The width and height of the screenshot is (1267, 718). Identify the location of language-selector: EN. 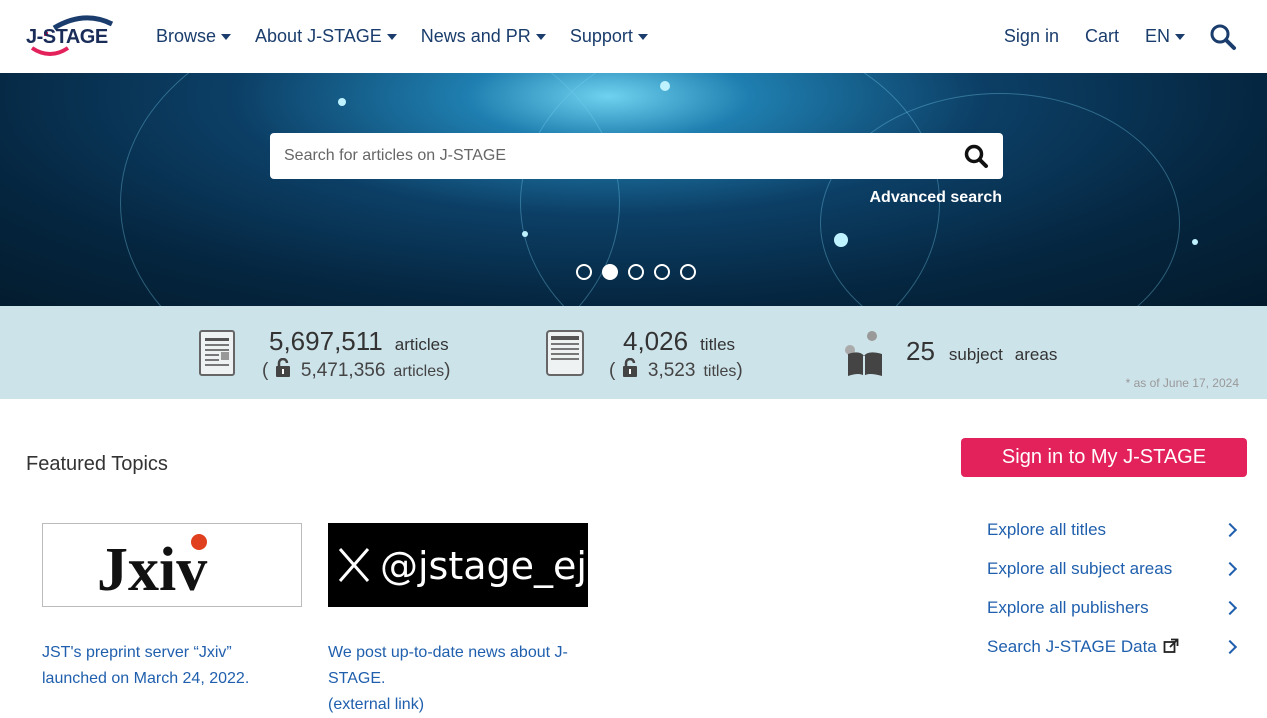
(1165, 36).